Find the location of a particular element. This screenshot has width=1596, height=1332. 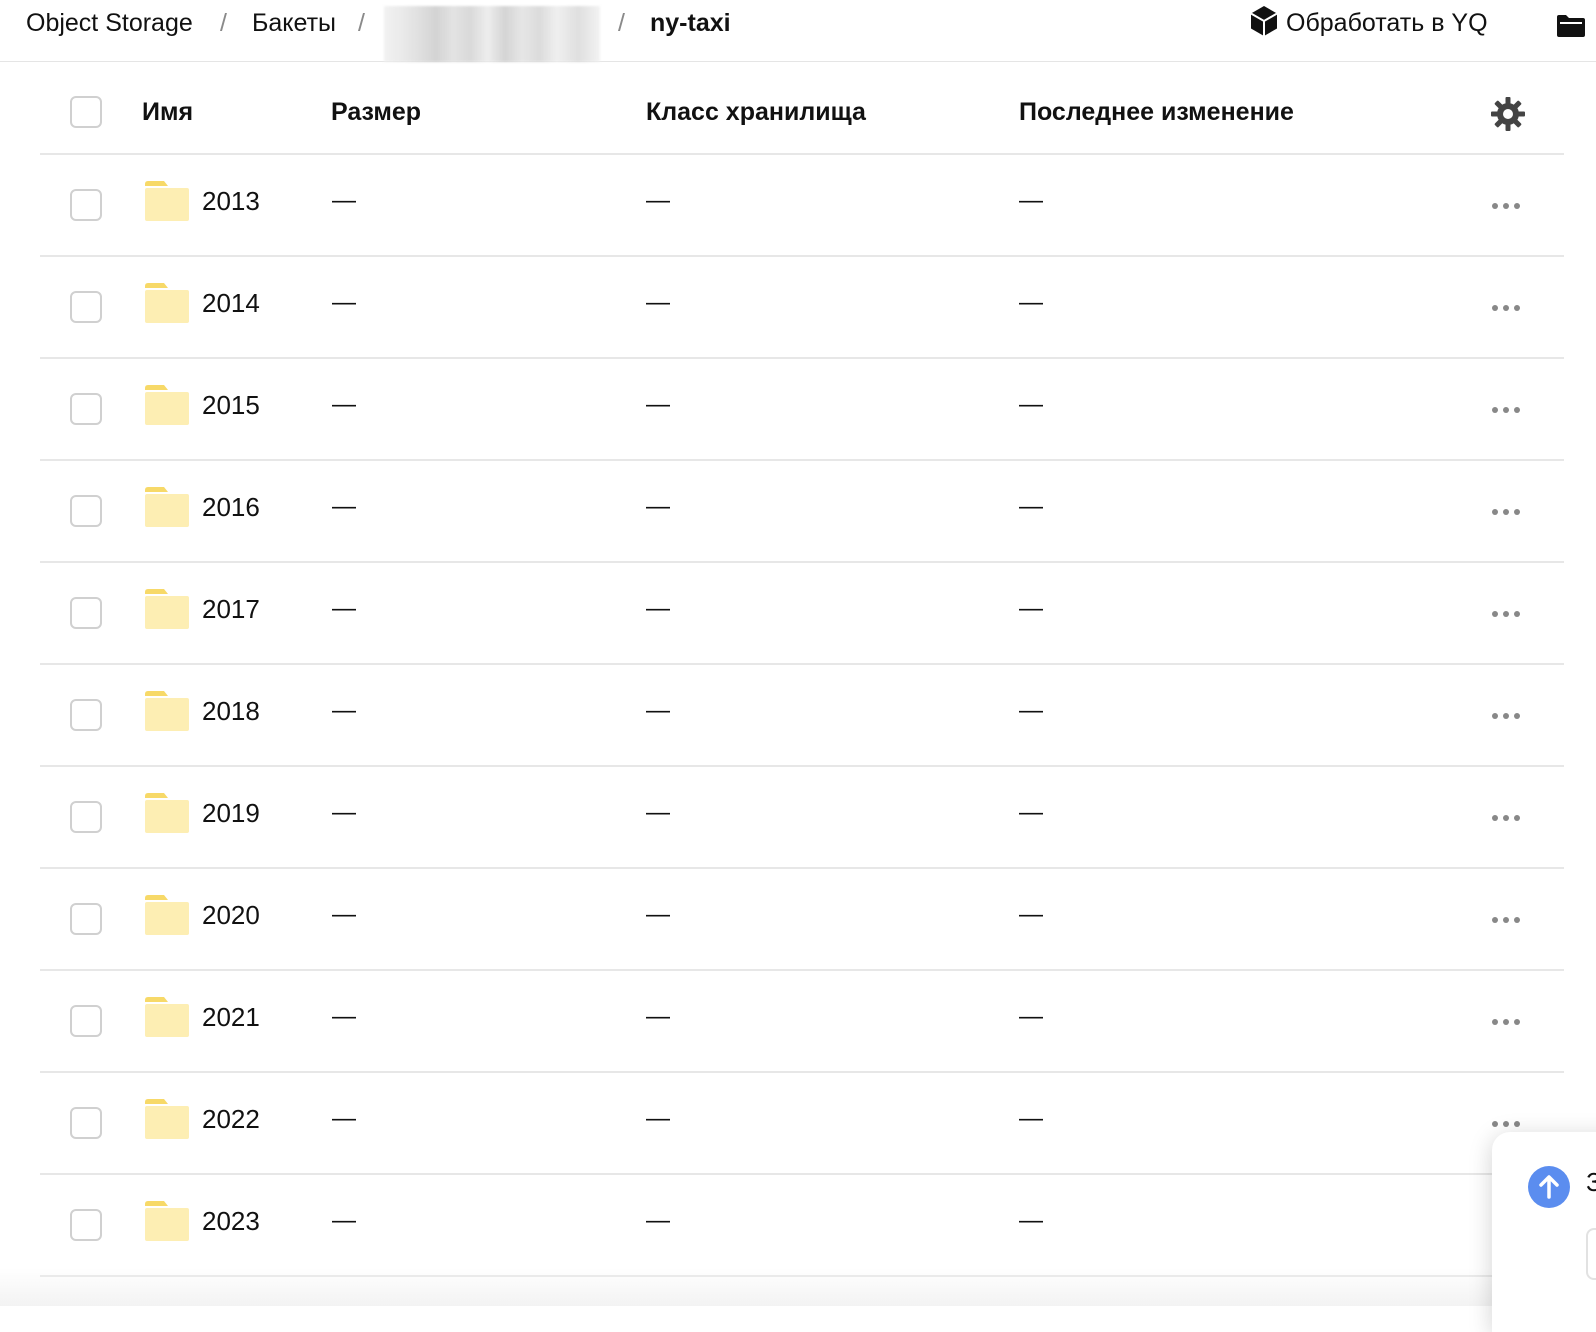

table-row: 2016 — — — is located at coordinates (802, 512).